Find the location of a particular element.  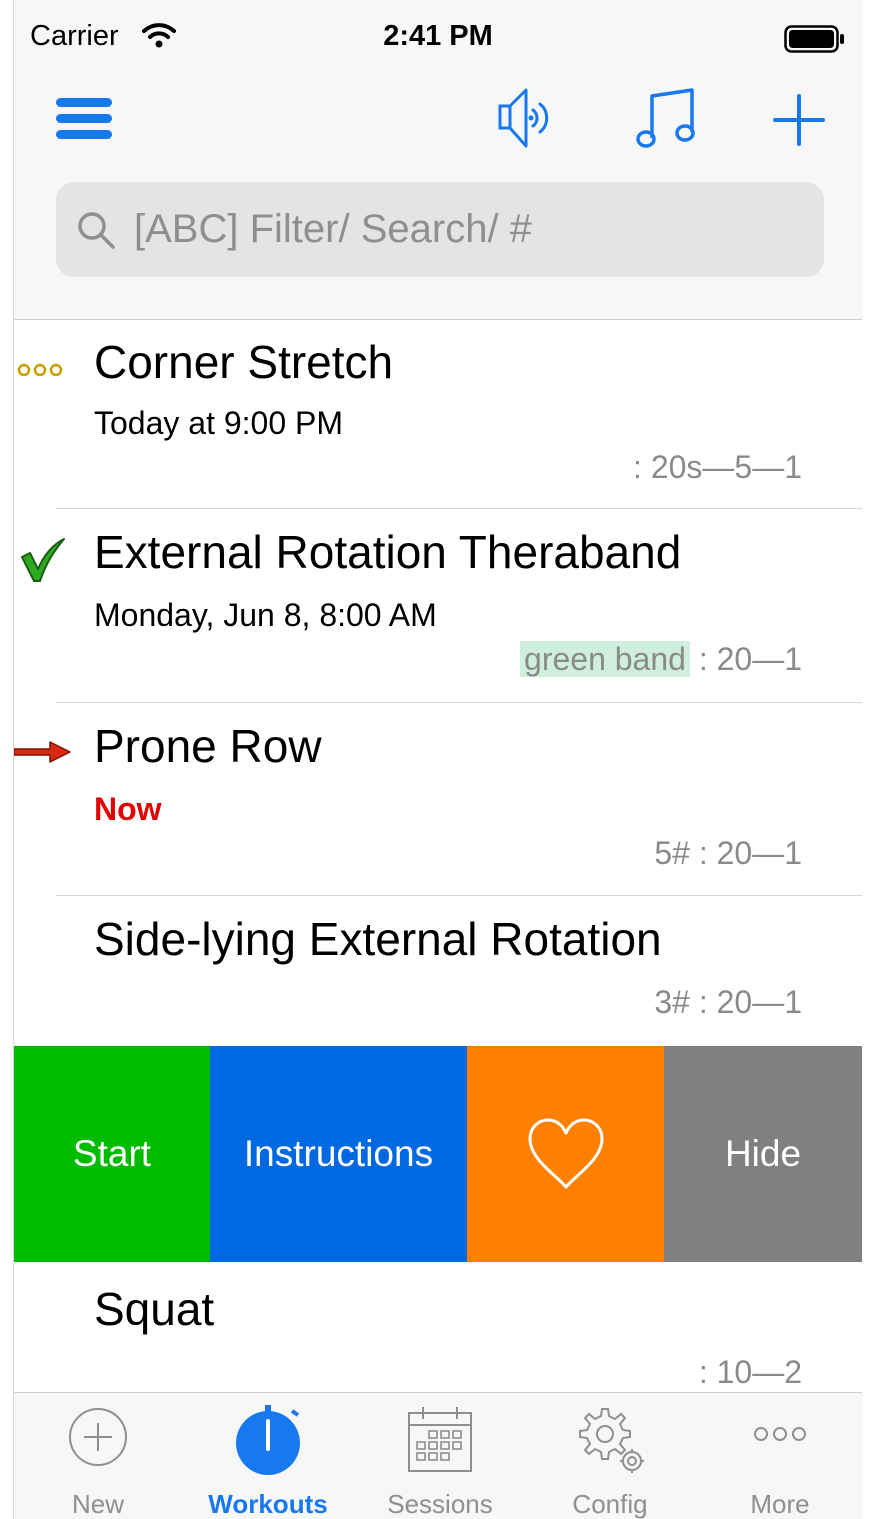

hamburger-menu-icon is located at coordinates (84, 119).